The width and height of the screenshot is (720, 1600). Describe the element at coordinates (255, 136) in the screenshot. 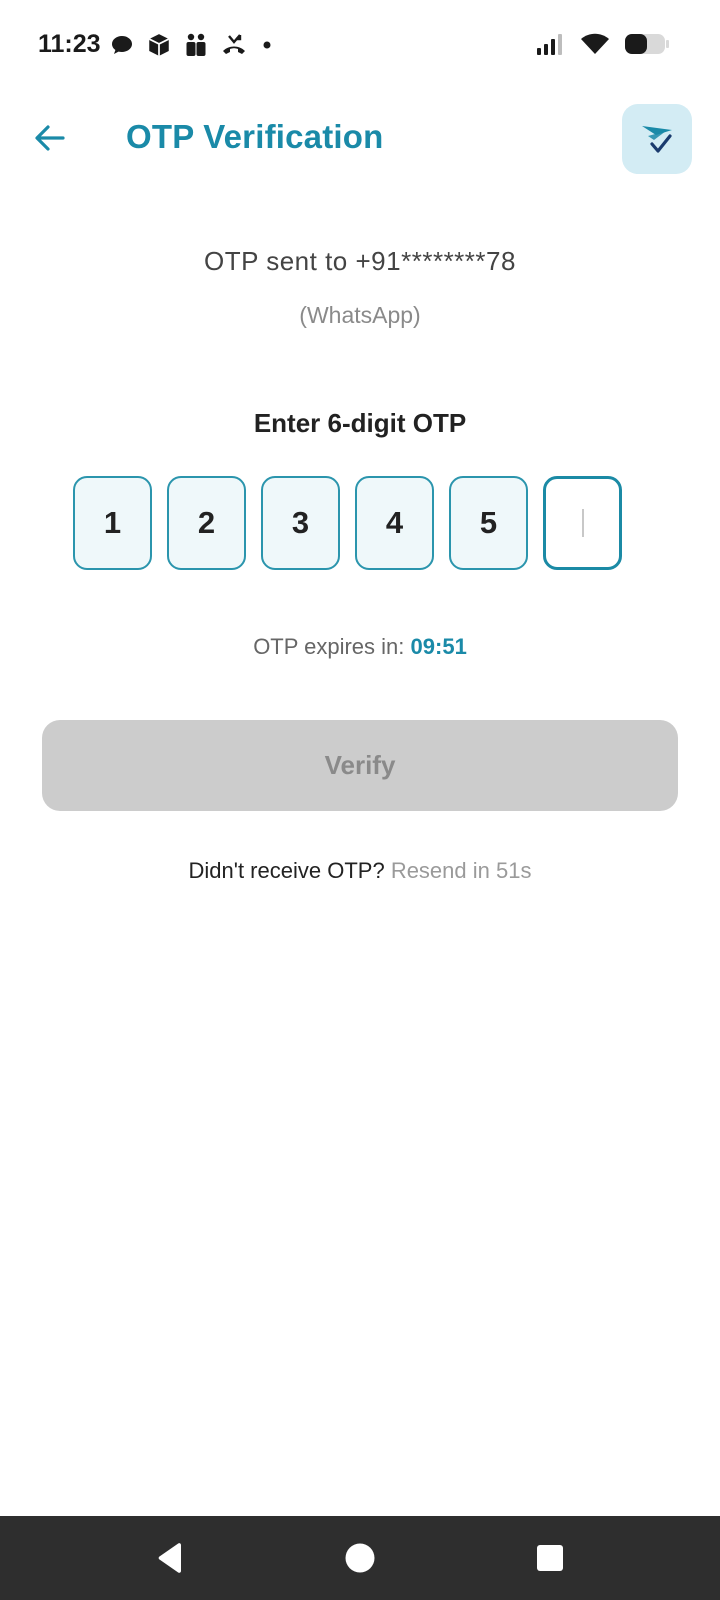

I see `page-title: OTP Verification` at that location.